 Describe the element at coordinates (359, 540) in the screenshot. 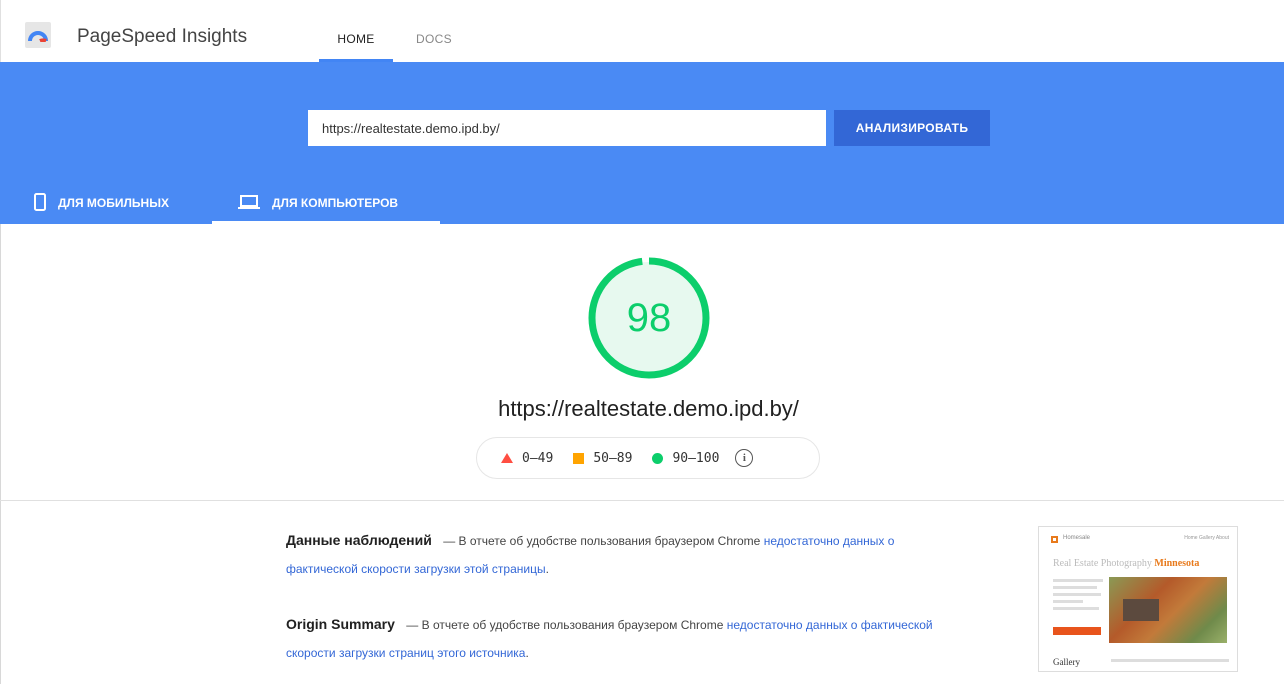

I see `field-data-heading: Данные наблюдений` at that location.